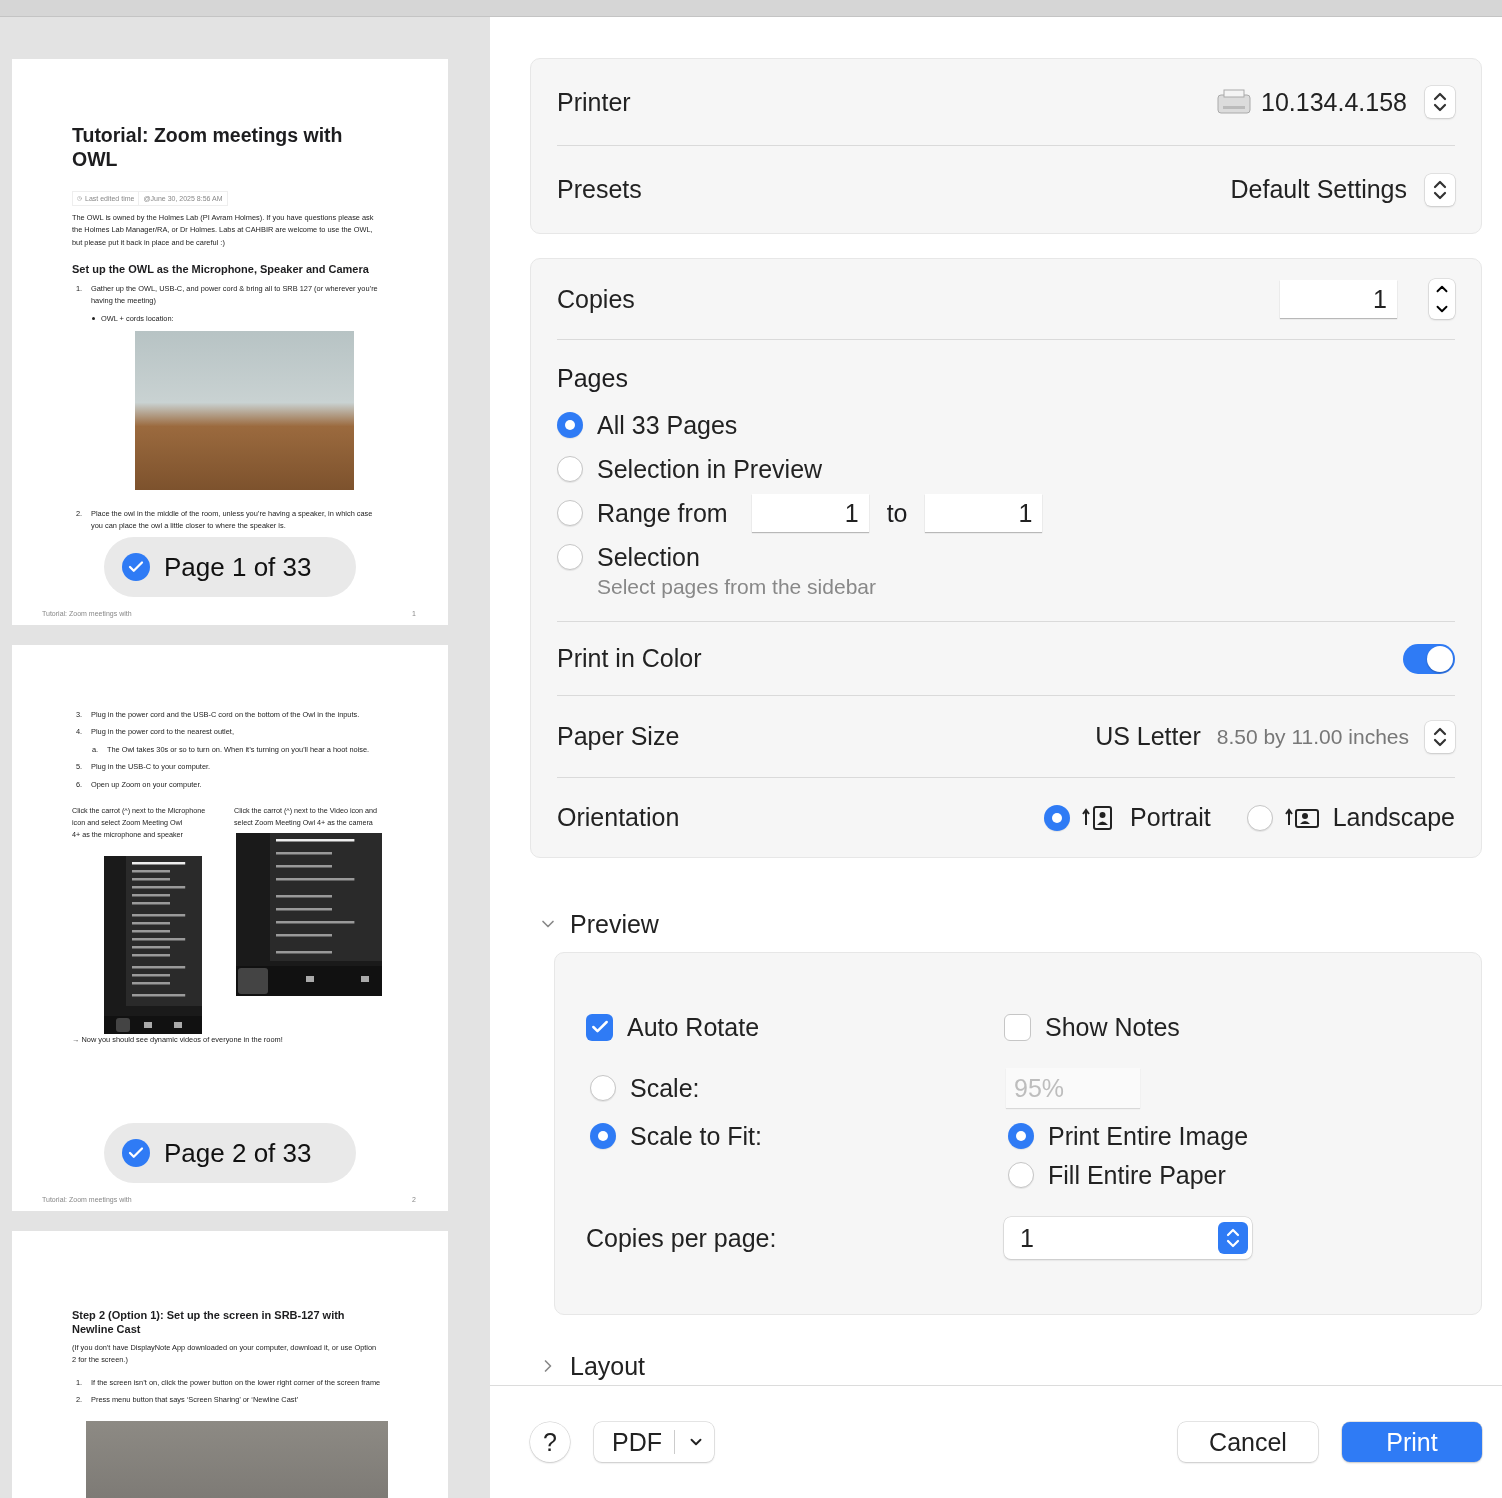 The width and height of the screenshot is (1502, 1498). I want to click on field-label: Orientation, so click(618, 817).